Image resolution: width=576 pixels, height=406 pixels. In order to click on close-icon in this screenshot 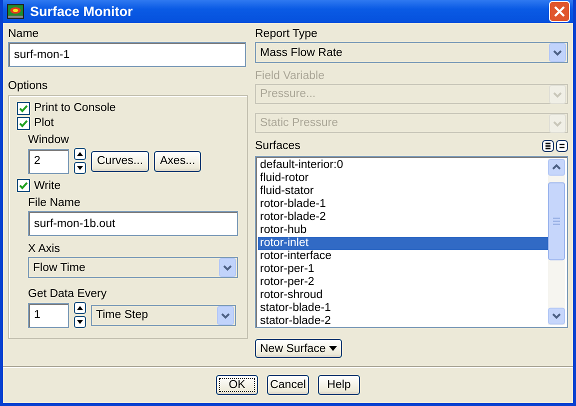, I will do `click(559, 11)`.